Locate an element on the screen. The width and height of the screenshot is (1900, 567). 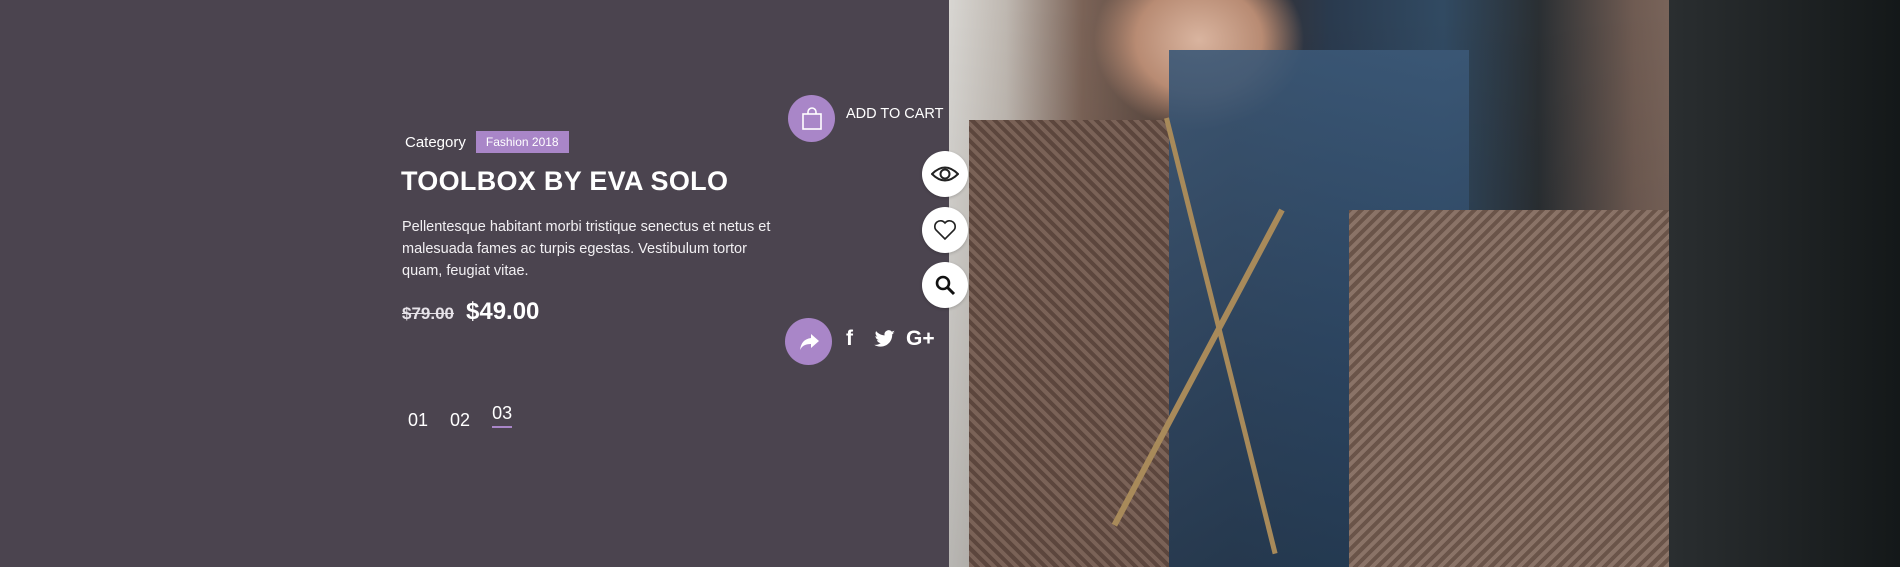
facebook-icon: f is located at coordinates (849, 339).